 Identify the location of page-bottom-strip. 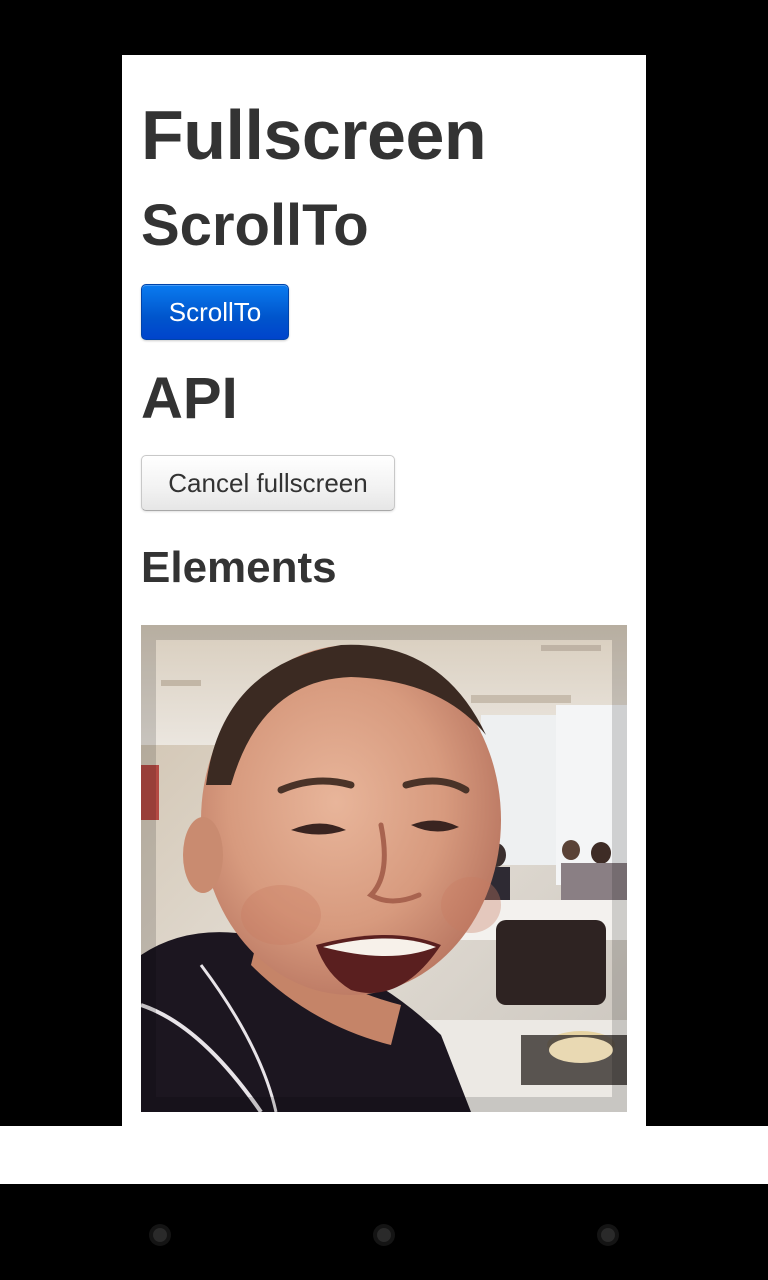
(384, 1155).